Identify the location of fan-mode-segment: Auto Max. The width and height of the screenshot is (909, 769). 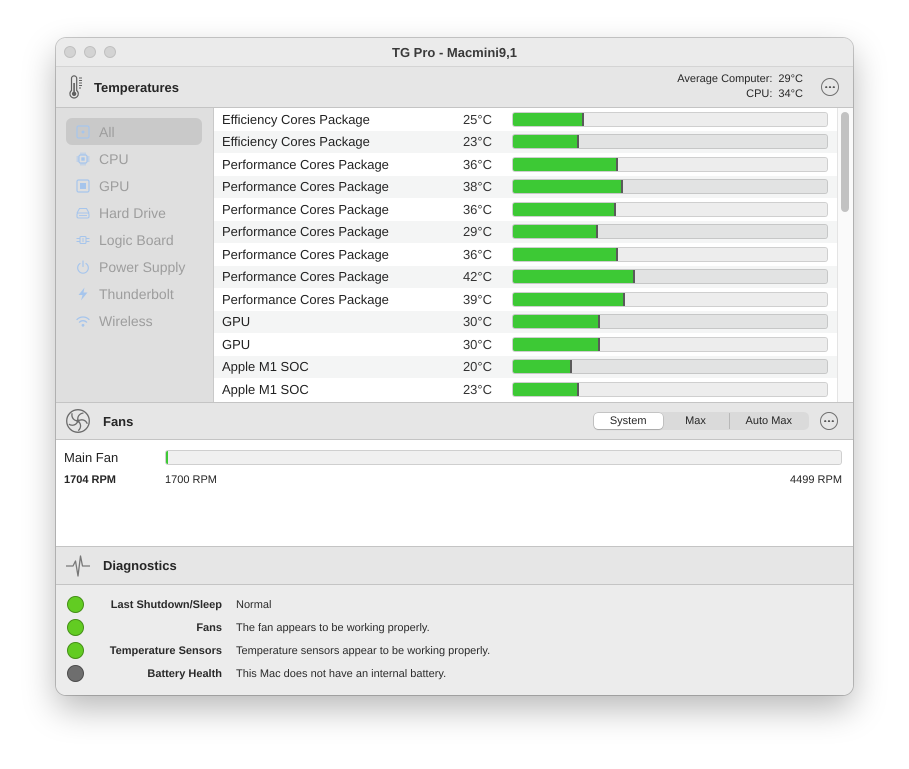
(768, 421).